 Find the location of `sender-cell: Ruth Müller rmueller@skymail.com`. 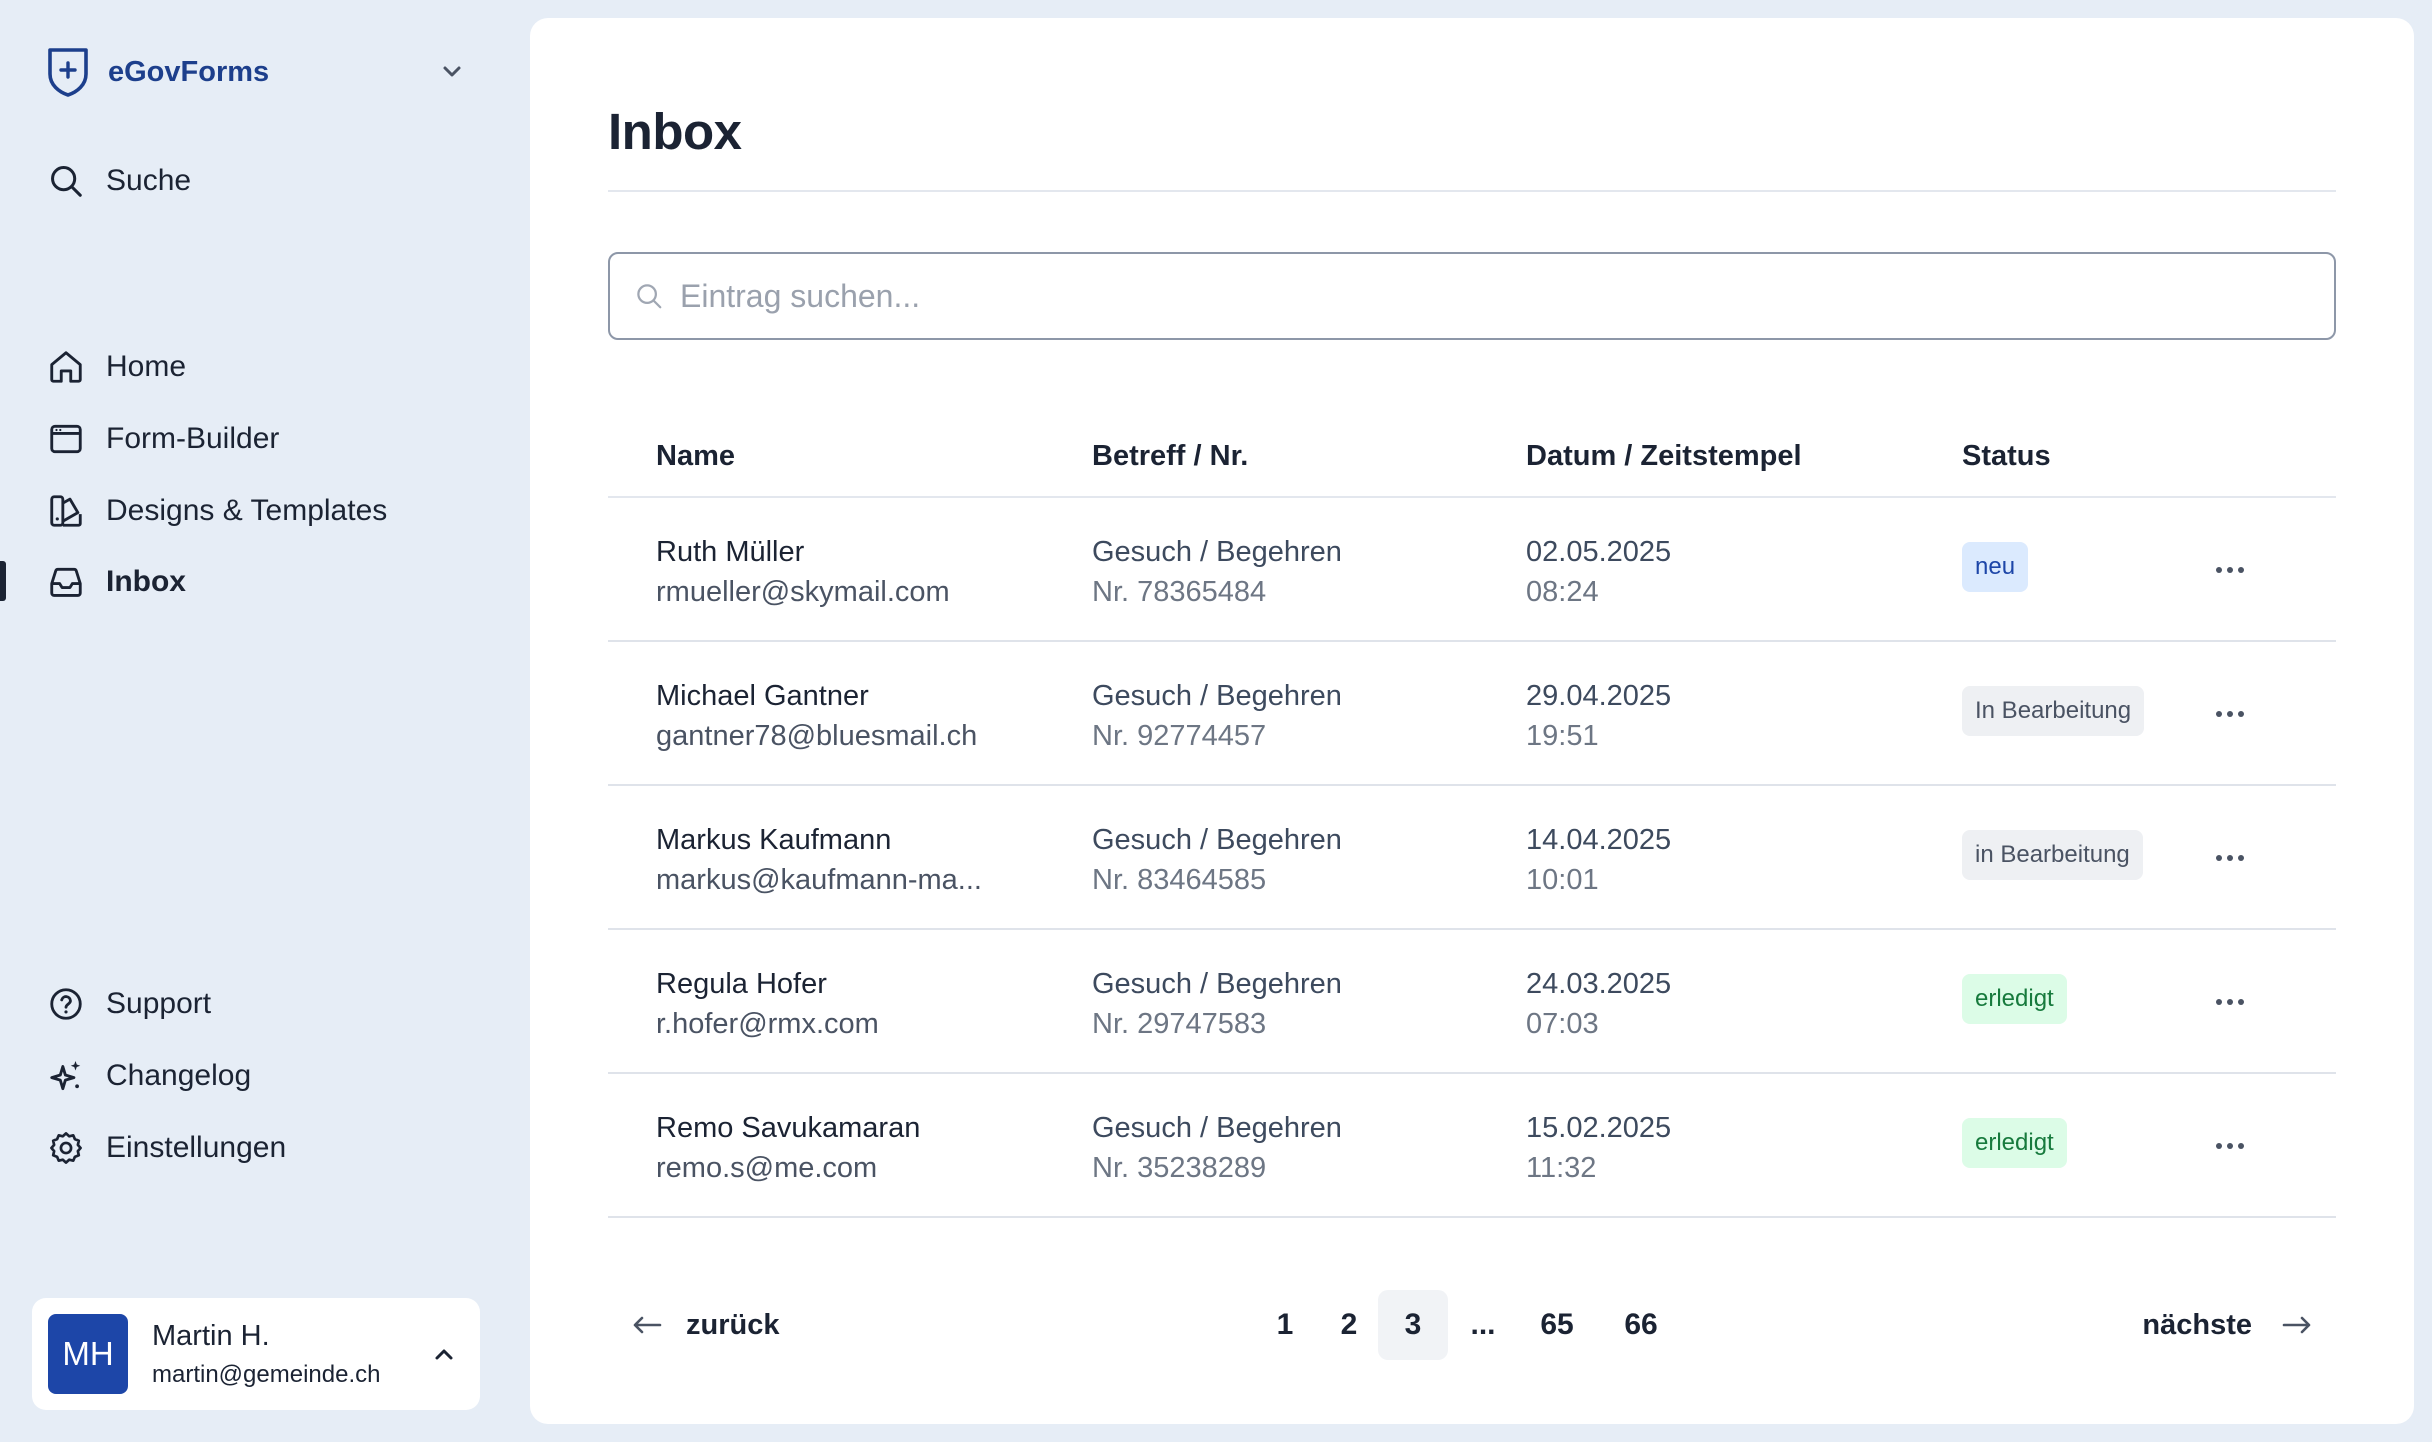

sender-cell: Ruth Müller rmueller@skymail.com is located at coordinates (846, 572).